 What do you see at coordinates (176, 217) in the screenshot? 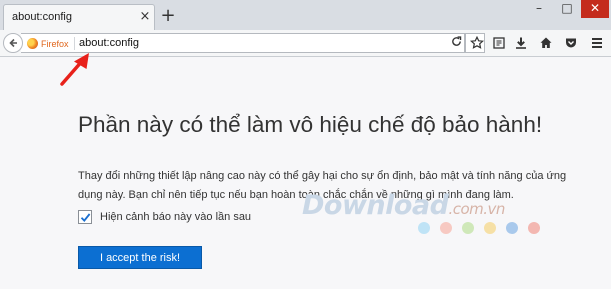
I see `show-warning-label: Hiện cảnh báo này vào lần sau` at bounding box center [176, 217].